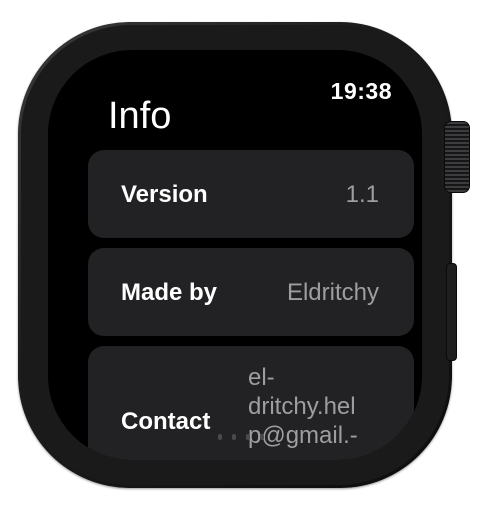 The image size is (492, 508). Describe the element at coordinates (241, 437) in the screenshot. I see `scroll-indicator` at that location.